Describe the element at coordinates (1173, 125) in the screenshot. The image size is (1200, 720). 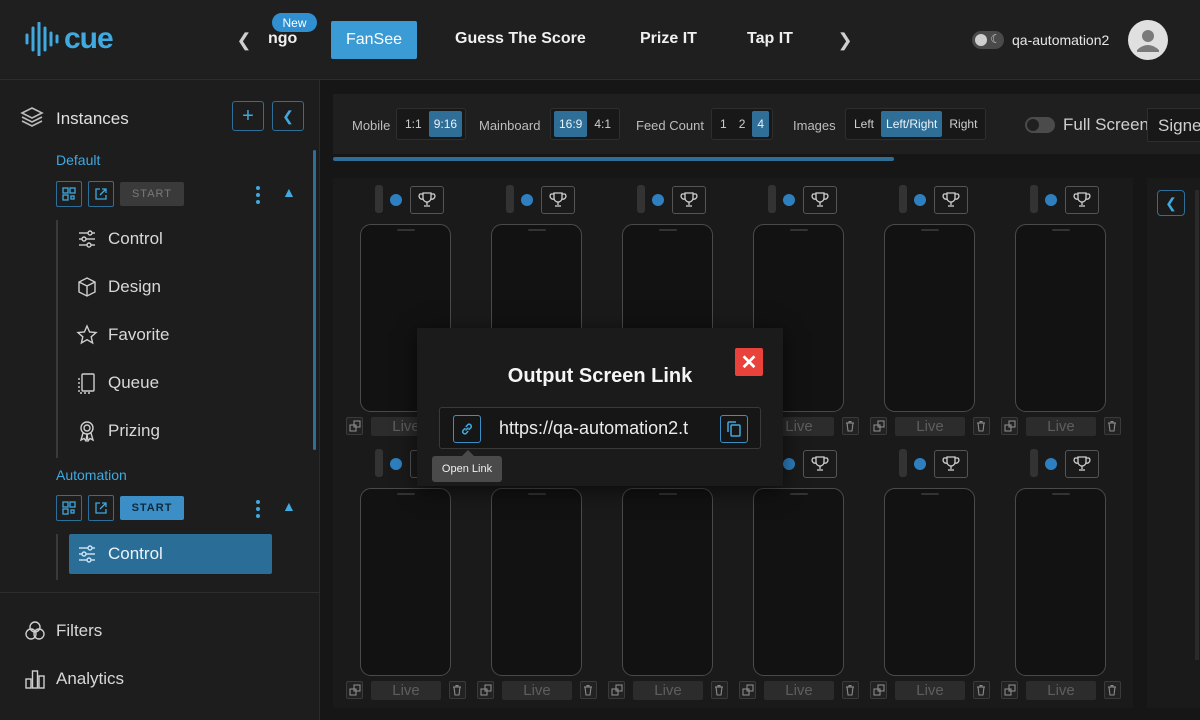
I see `sign-dropdown: Signe` at that location.